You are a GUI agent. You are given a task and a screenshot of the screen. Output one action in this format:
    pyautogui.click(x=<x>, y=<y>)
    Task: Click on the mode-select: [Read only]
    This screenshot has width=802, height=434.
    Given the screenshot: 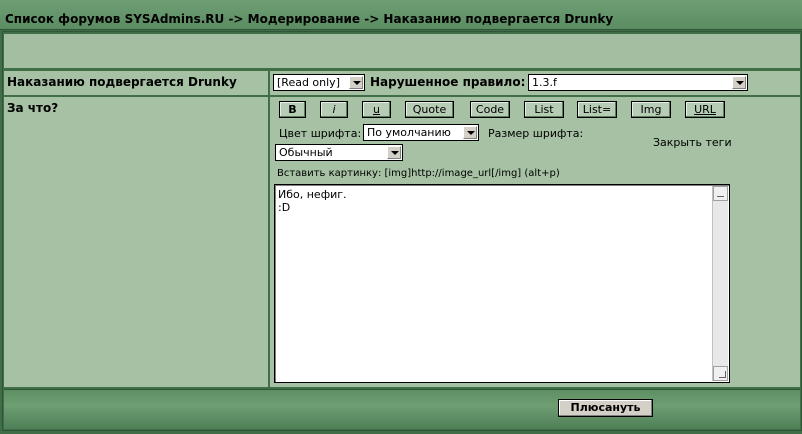 What is the action you would take?
    pyautogui.click(x=319, y=82)
    